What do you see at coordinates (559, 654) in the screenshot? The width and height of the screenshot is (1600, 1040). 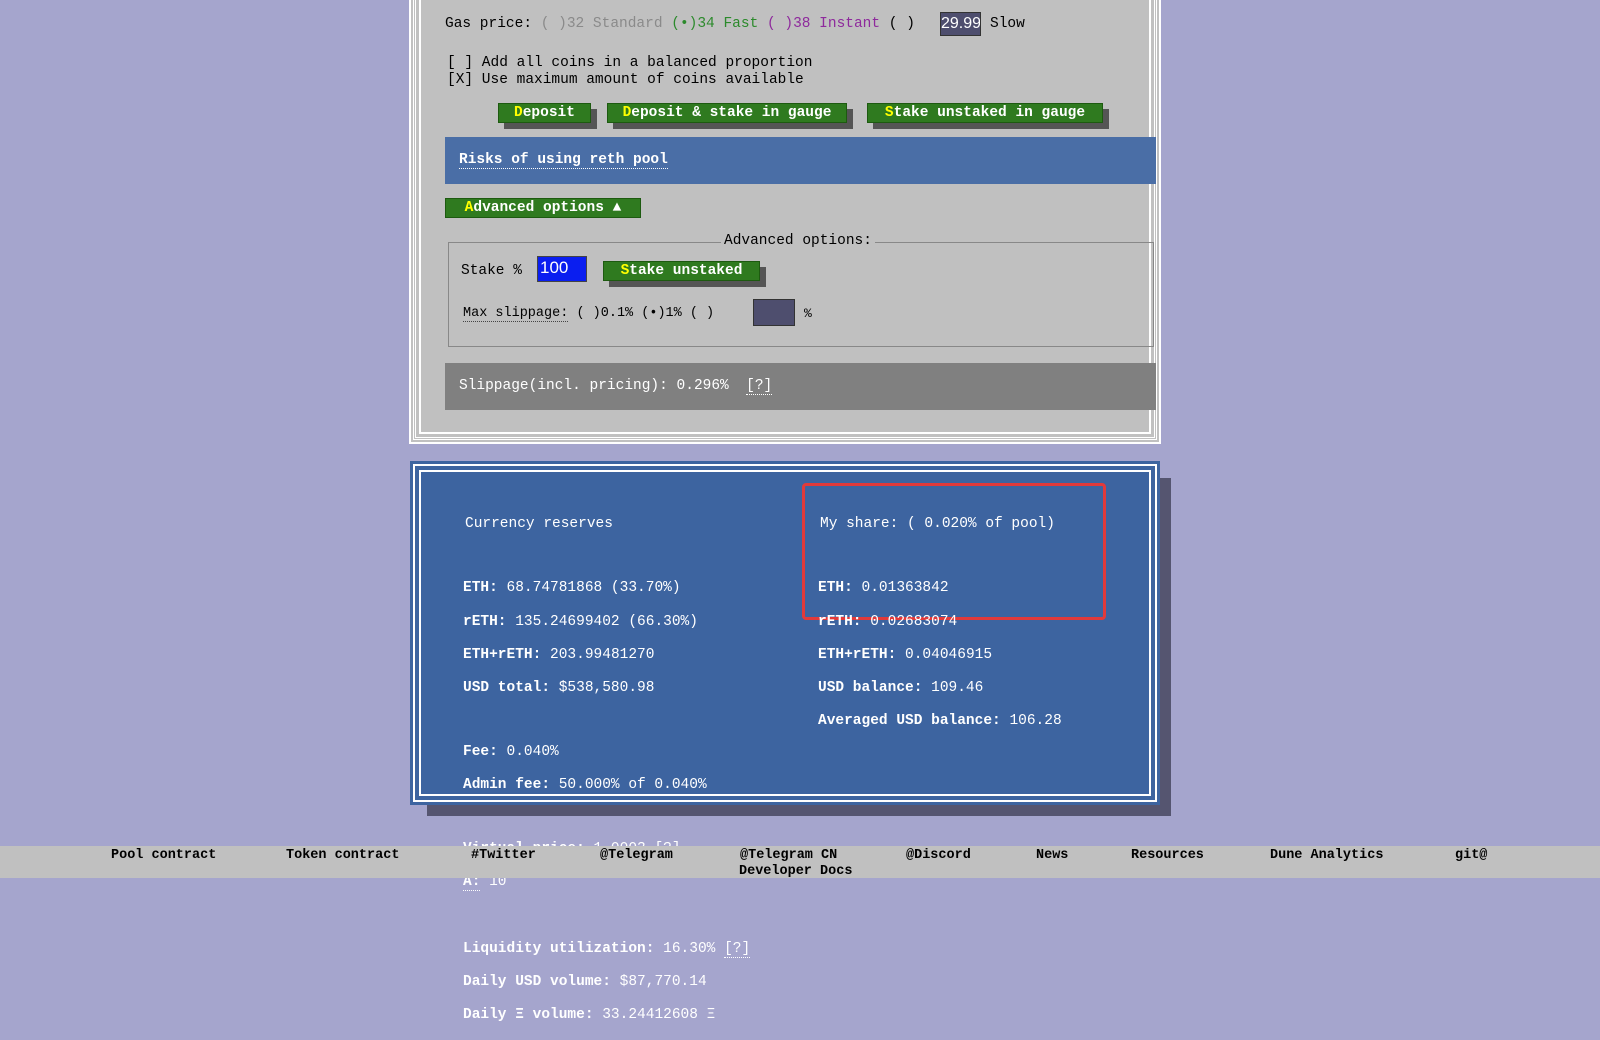 I see `reserve-sum: ETH+rETH: 203.99481270` at bounding box center [559, 654].